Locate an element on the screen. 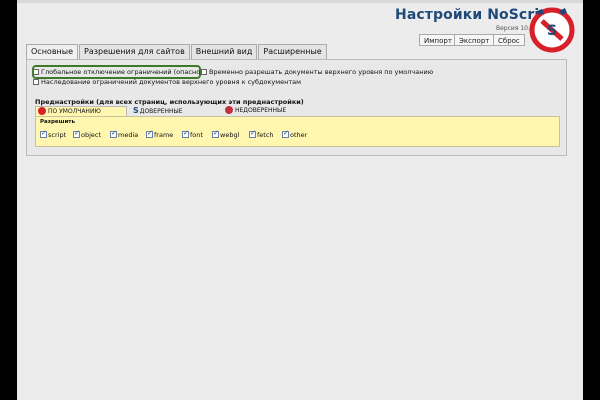  preset-tab-default: ПО УМОЛЧАНИЮ is located at coordinates (81, 111).